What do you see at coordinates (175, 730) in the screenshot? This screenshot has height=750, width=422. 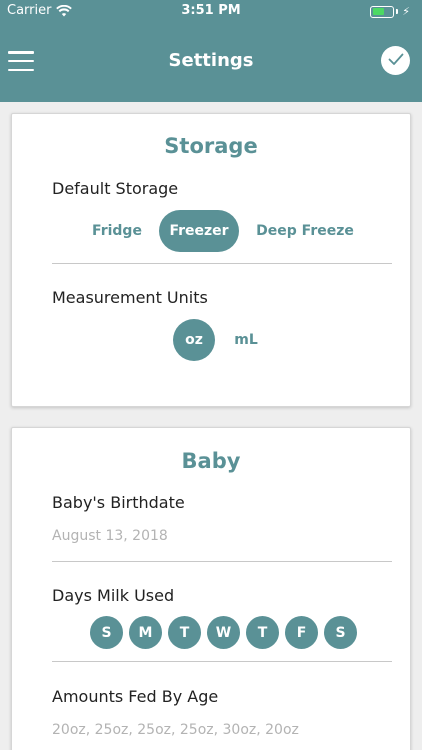 I see `amounts-fed-value: 20oz, 25oz, 25oz, 25oz, 30oz, 20oz` at bounding box center [175, 730].